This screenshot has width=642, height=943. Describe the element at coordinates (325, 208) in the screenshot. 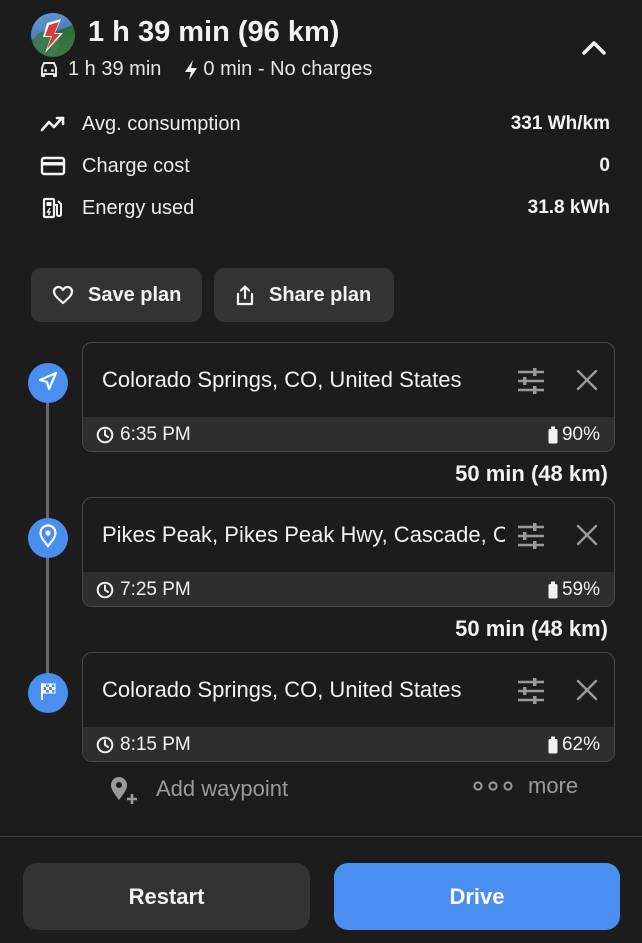

I see `stat-energy-used: Energy used 31.8 kWh` at that location.